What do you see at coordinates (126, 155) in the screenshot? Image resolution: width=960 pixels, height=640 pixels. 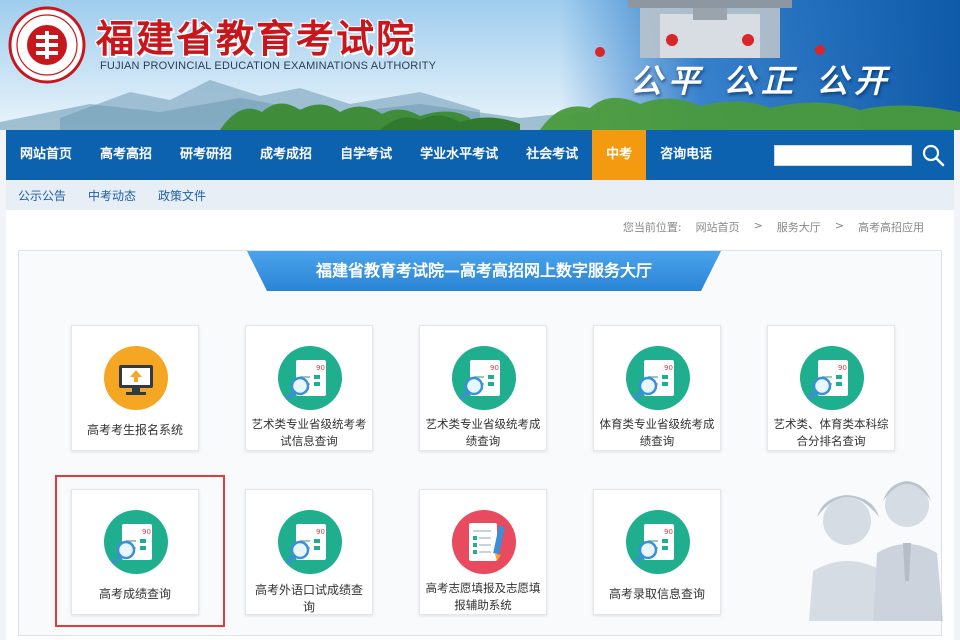 I see `nav-item-gaokao: 高考高招` at bounding box center [126, 155].